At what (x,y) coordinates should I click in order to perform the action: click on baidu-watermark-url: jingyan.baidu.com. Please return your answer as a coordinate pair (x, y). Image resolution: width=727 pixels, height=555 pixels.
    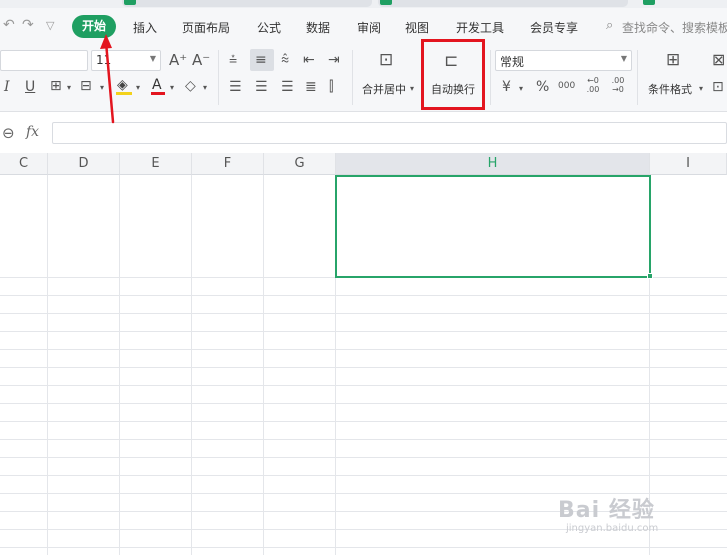
    Looking at the image, I should click on (612, 528).